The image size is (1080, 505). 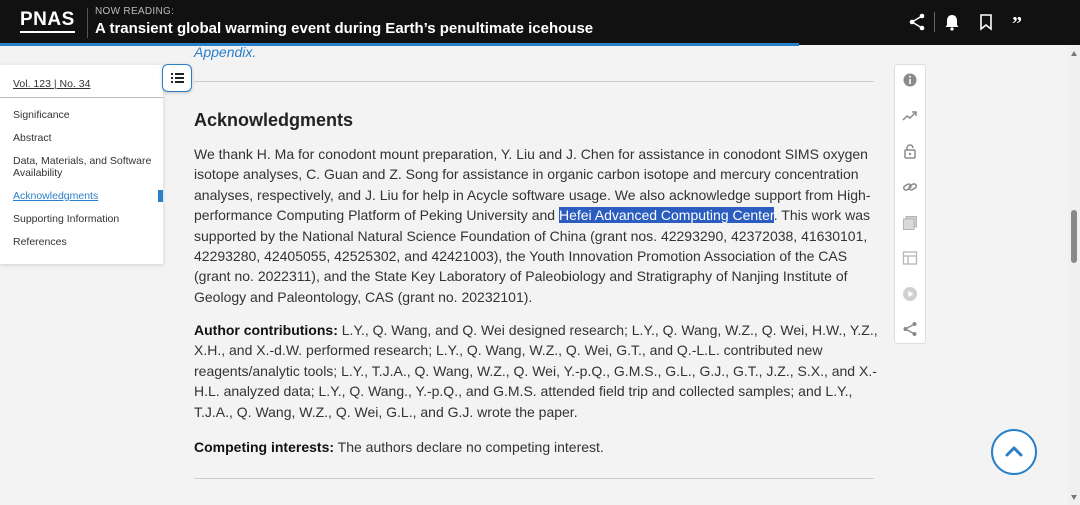 I want to click on figures-icon, so click(x=910, y=223).